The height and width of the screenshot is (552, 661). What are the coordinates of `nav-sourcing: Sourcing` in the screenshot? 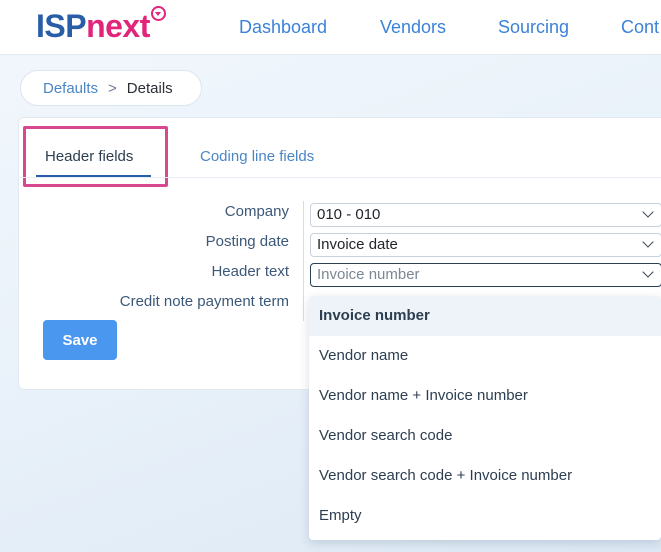 It's located at (533, 27).